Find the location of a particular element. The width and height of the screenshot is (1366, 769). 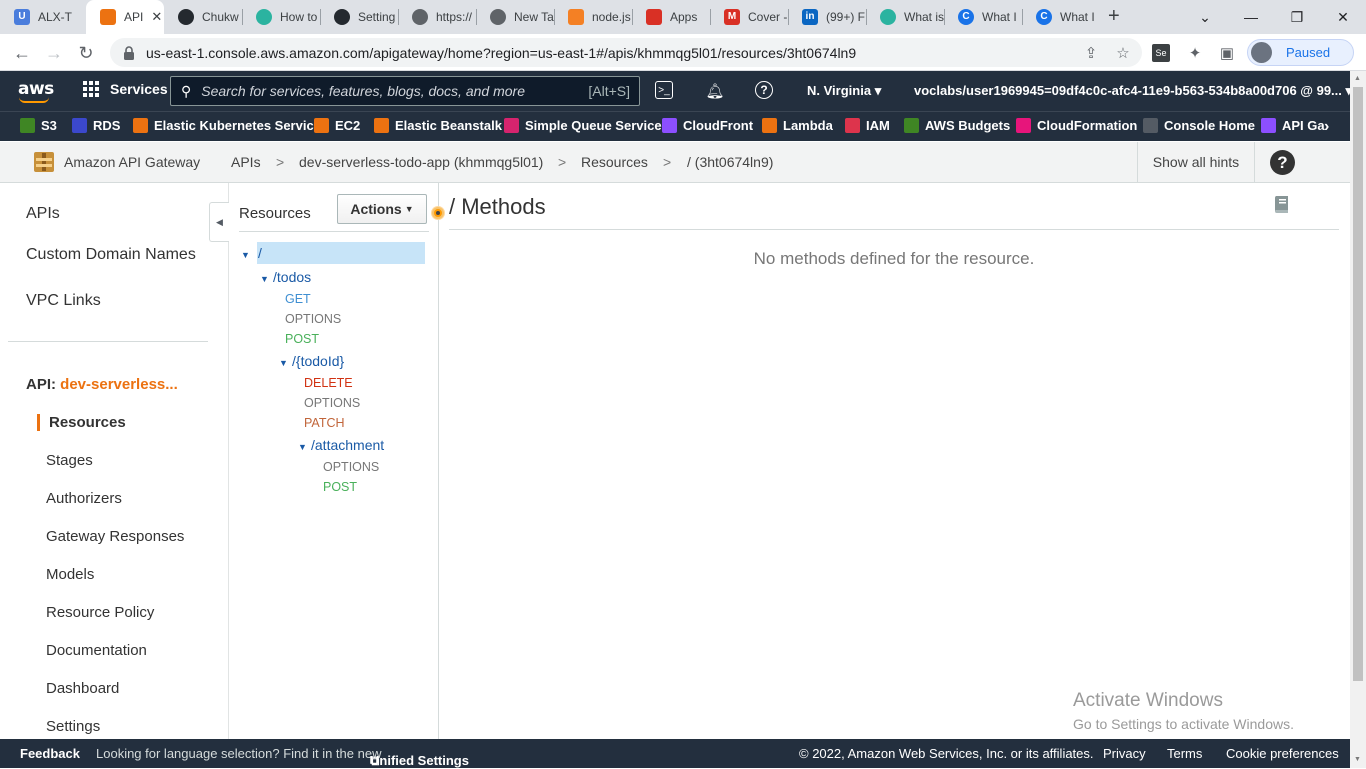

show-hints-button: Show all hints is located at coordinates (1196, 162).